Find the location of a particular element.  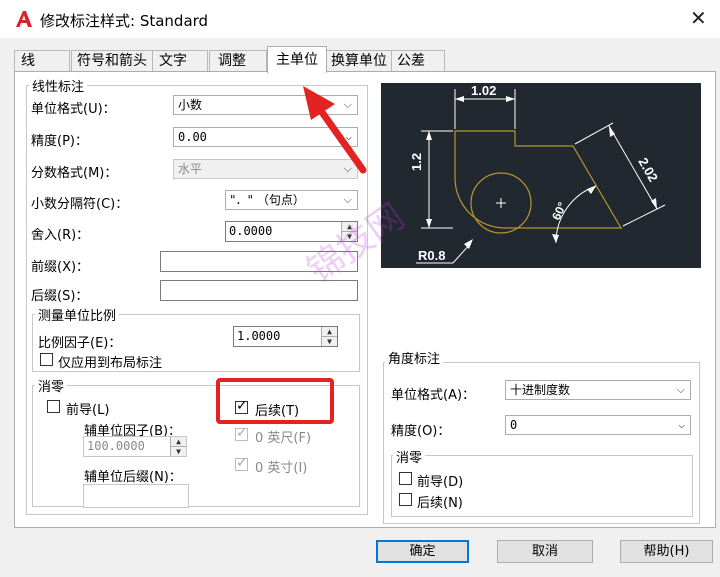

prefix-label: 前缀(X)： is located at coordinates (60, 267).